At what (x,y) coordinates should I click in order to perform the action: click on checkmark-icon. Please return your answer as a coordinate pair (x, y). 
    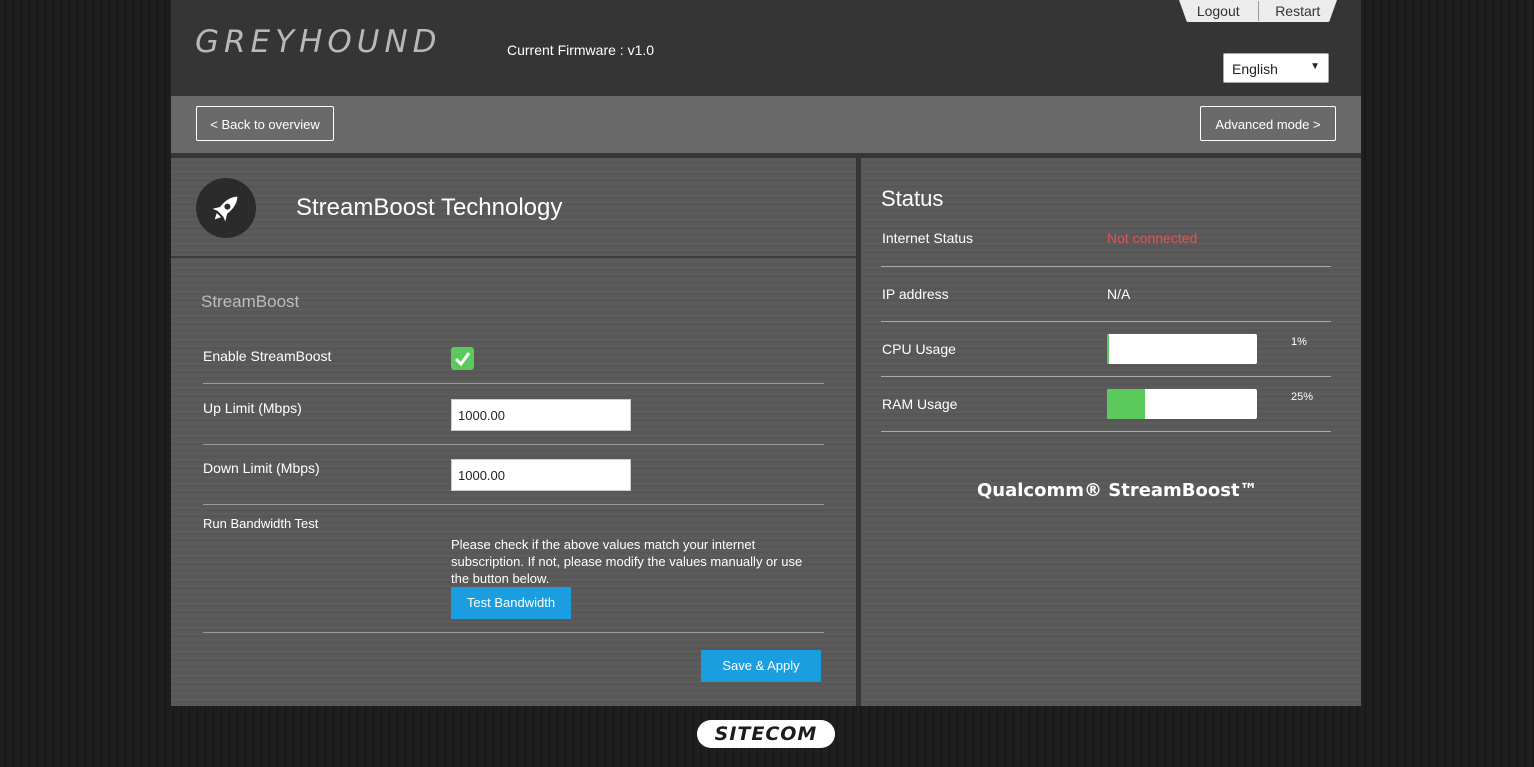
    Looking at the image, I should click on (462, 359).